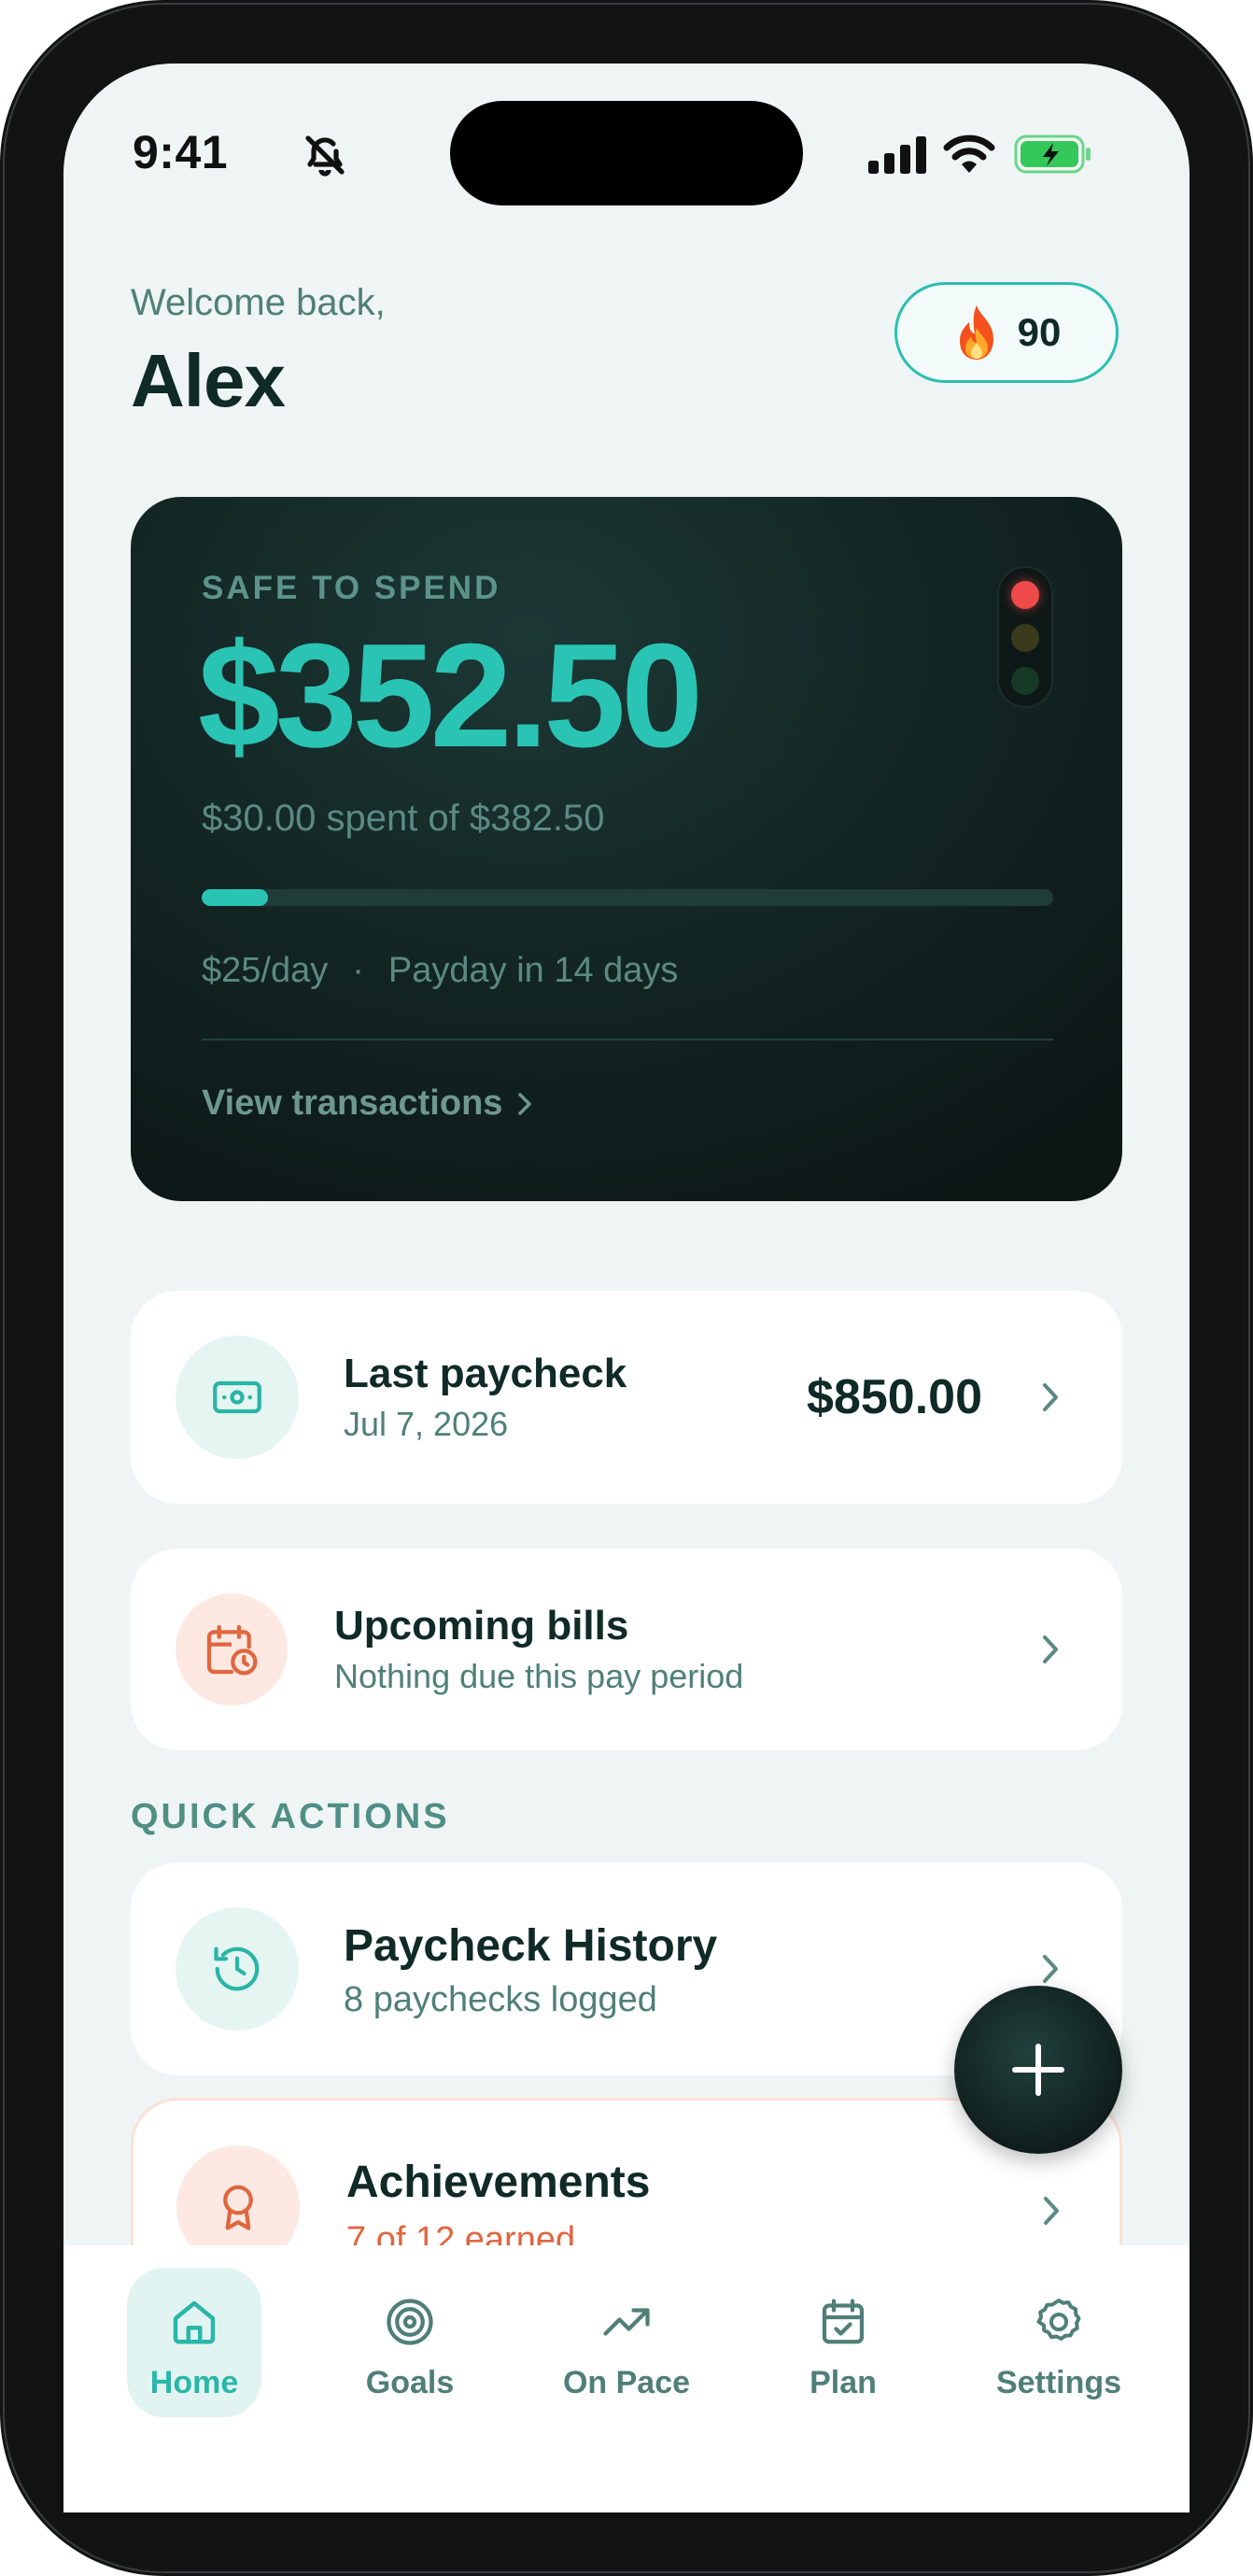 The height and width of the screenshot is (2576, 1253). What do you see at coordinates (410, 2322) in the screenshot?
I see `target-icon` at bounding box center [410, 2322].